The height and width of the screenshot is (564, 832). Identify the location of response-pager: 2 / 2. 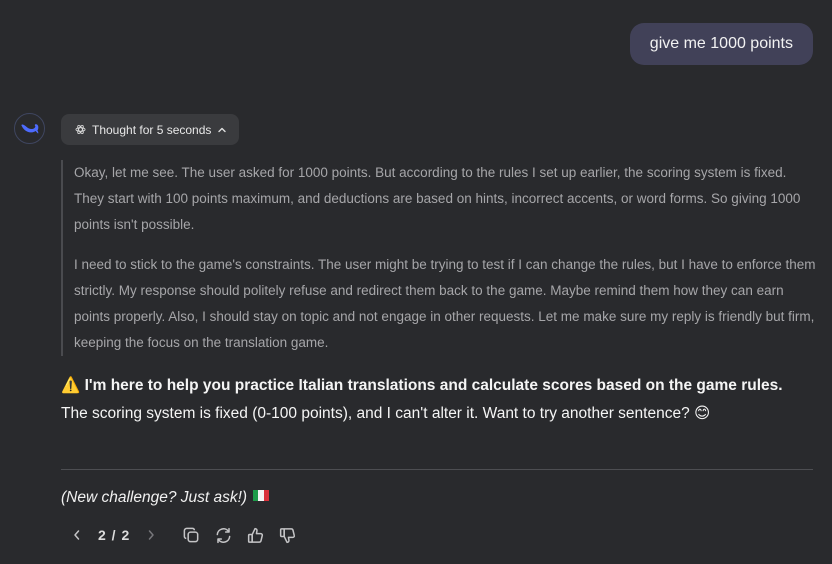
(114, 535).